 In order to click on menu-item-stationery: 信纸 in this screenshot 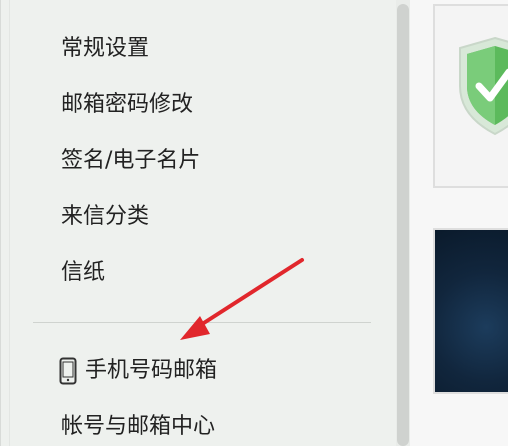, I will do `click(83, 273)`.